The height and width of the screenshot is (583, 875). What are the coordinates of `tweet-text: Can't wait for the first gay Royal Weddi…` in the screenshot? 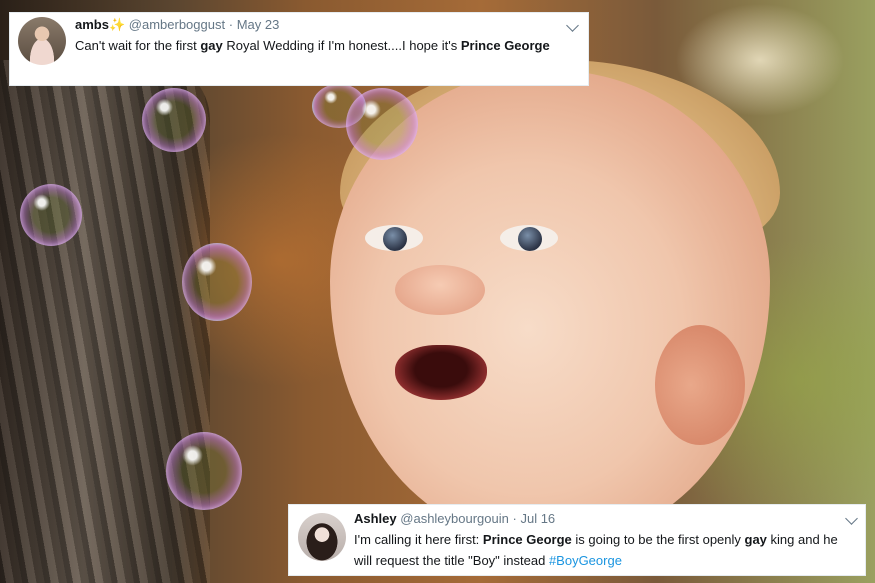 It's located at (312, 45).